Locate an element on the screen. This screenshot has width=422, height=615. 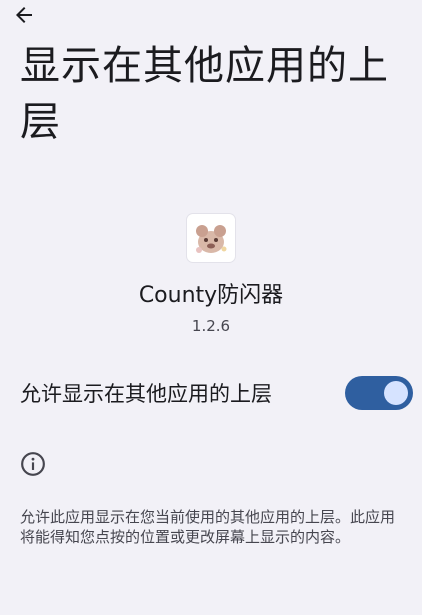
back-button is located at coordinates (24, 15).